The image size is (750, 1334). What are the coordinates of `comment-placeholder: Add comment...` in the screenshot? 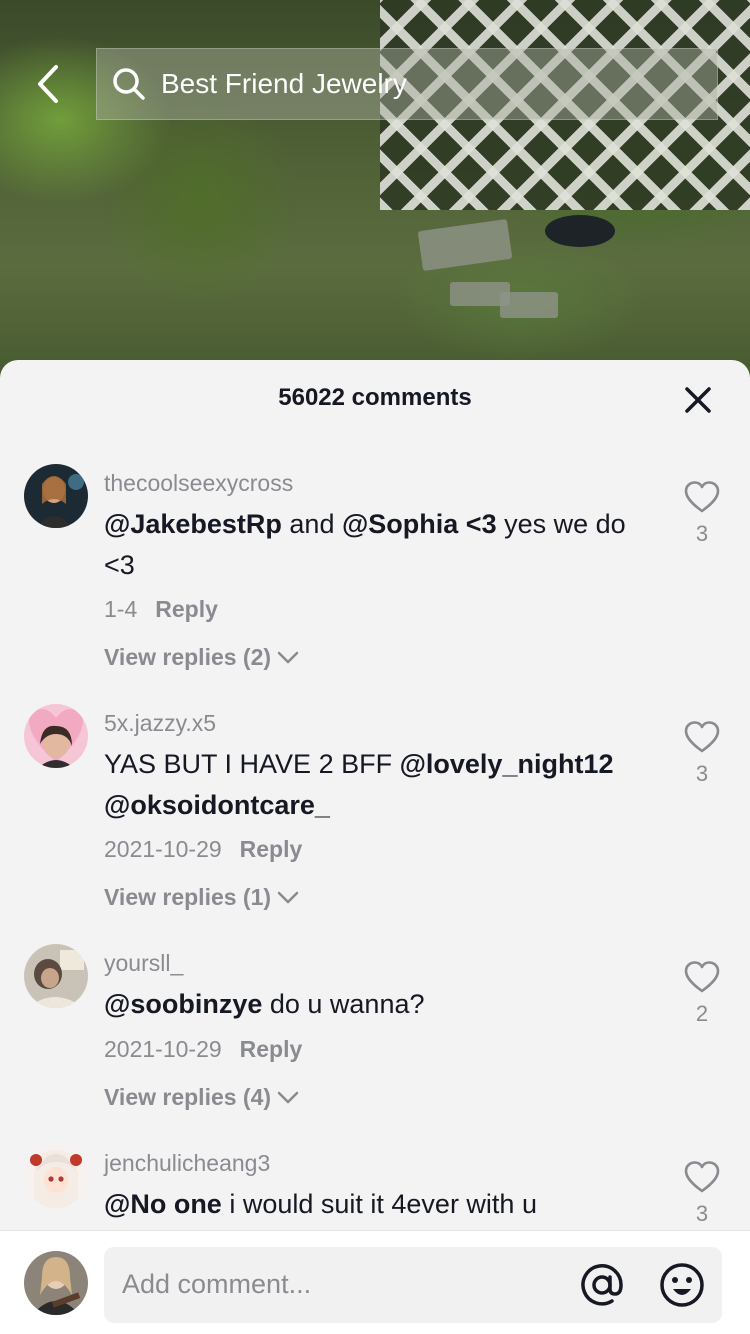 It's located at (217, 1284).